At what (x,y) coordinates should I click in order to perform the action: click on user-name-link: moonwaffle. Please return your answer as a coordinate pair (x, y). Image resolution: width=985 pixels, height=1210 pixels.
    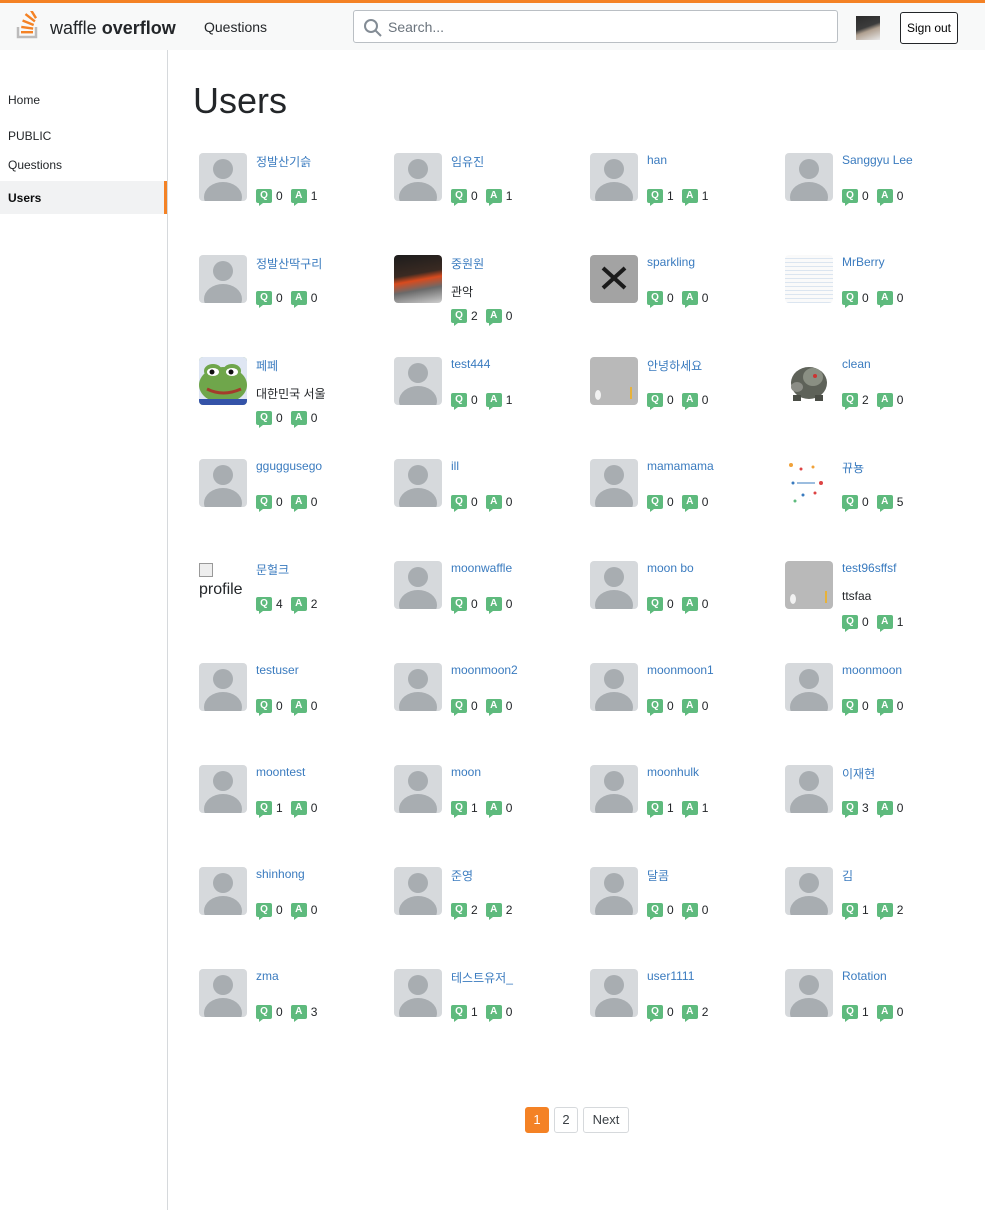
    Looking at the image, I should click on (481, 568).